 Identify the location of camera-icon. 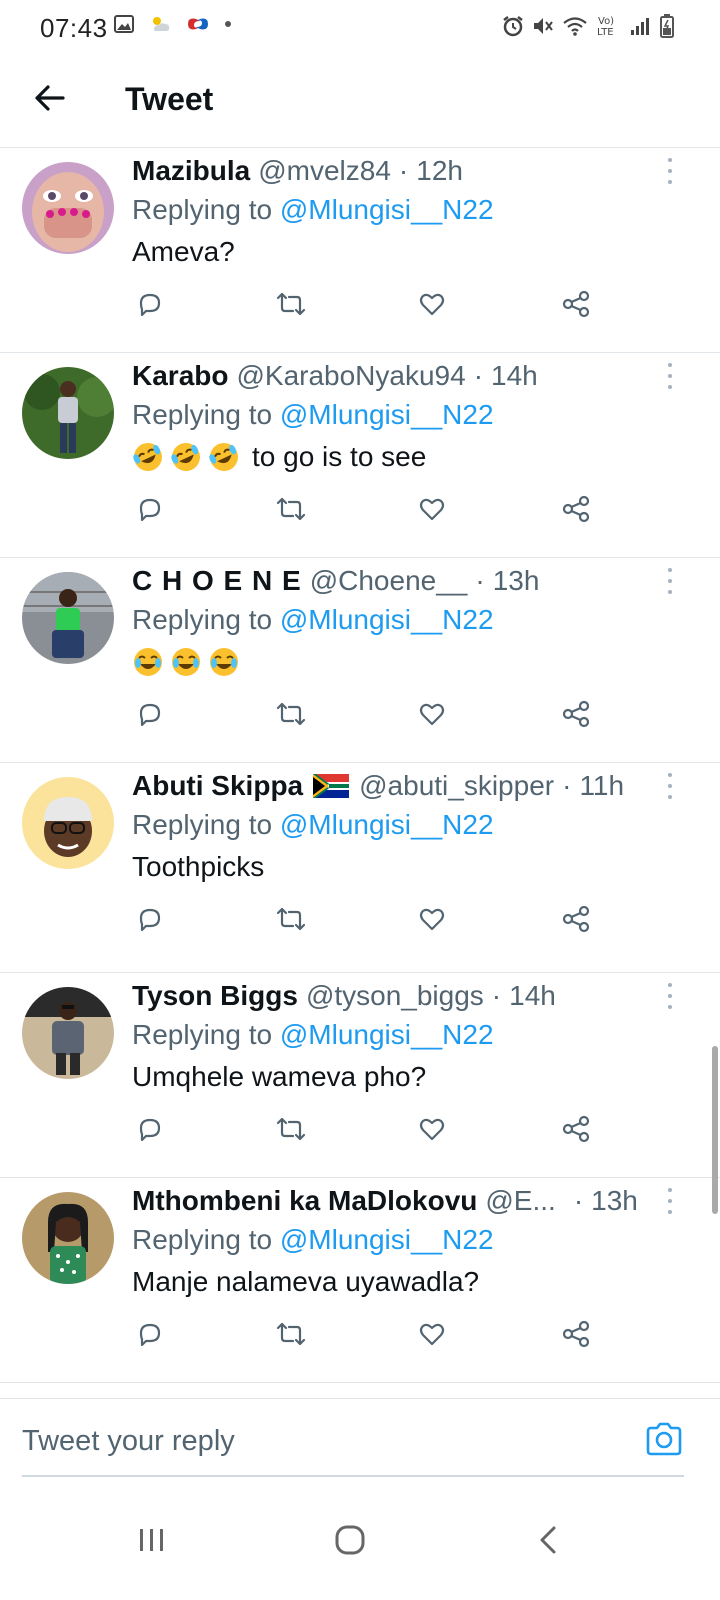
(664, 1441).